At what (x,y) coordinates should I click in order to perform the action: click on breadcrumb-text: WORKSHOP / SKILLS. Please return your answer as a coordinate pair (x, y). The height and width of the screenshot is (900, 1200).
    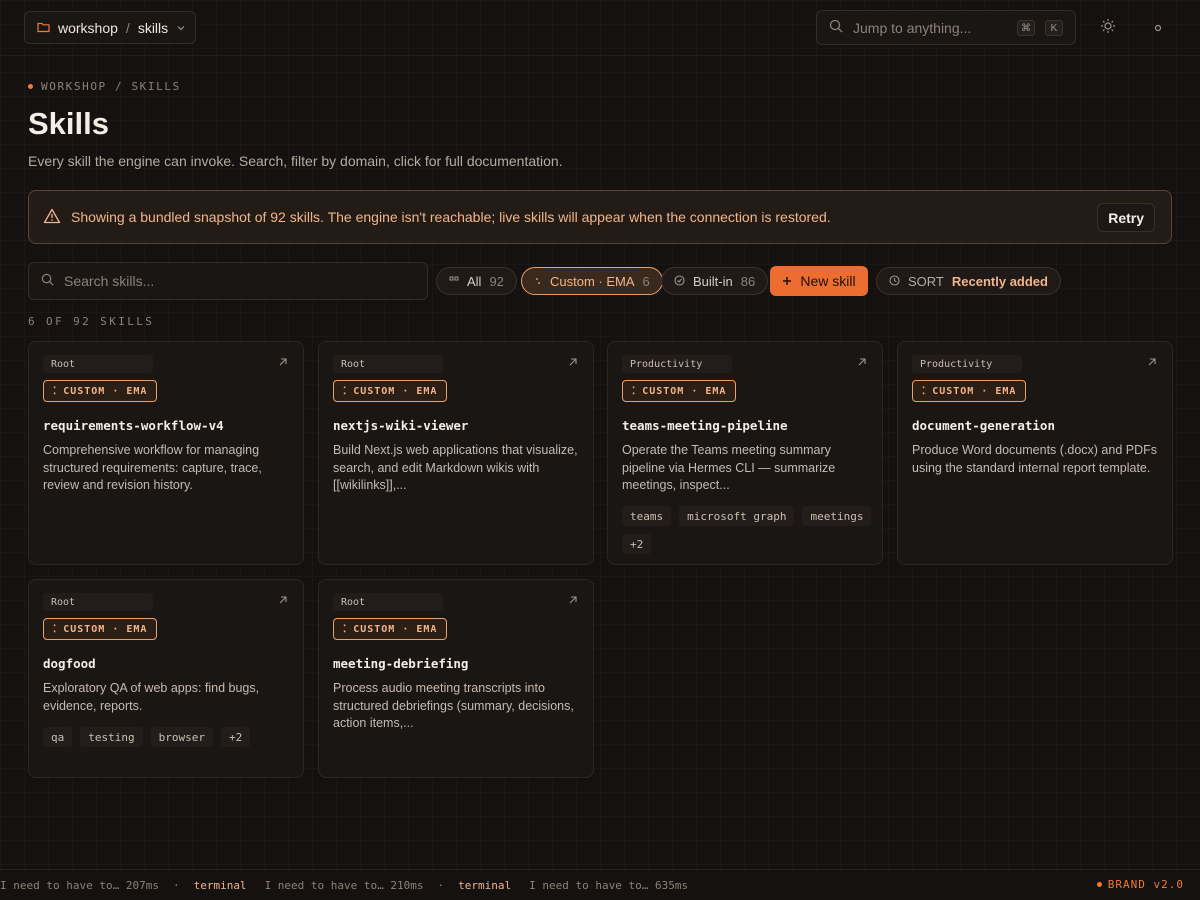
    Looking at the image, I should click on (111, 86).